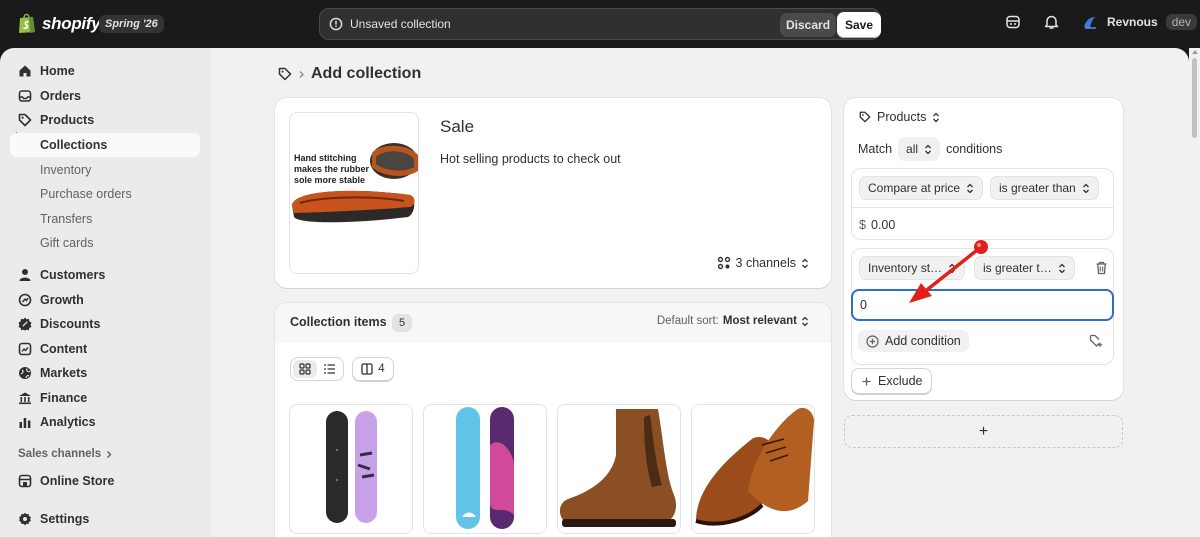 The height and width of the screenshot is (537, 1200). I want to click on store-front-icon, so click(25, 481).